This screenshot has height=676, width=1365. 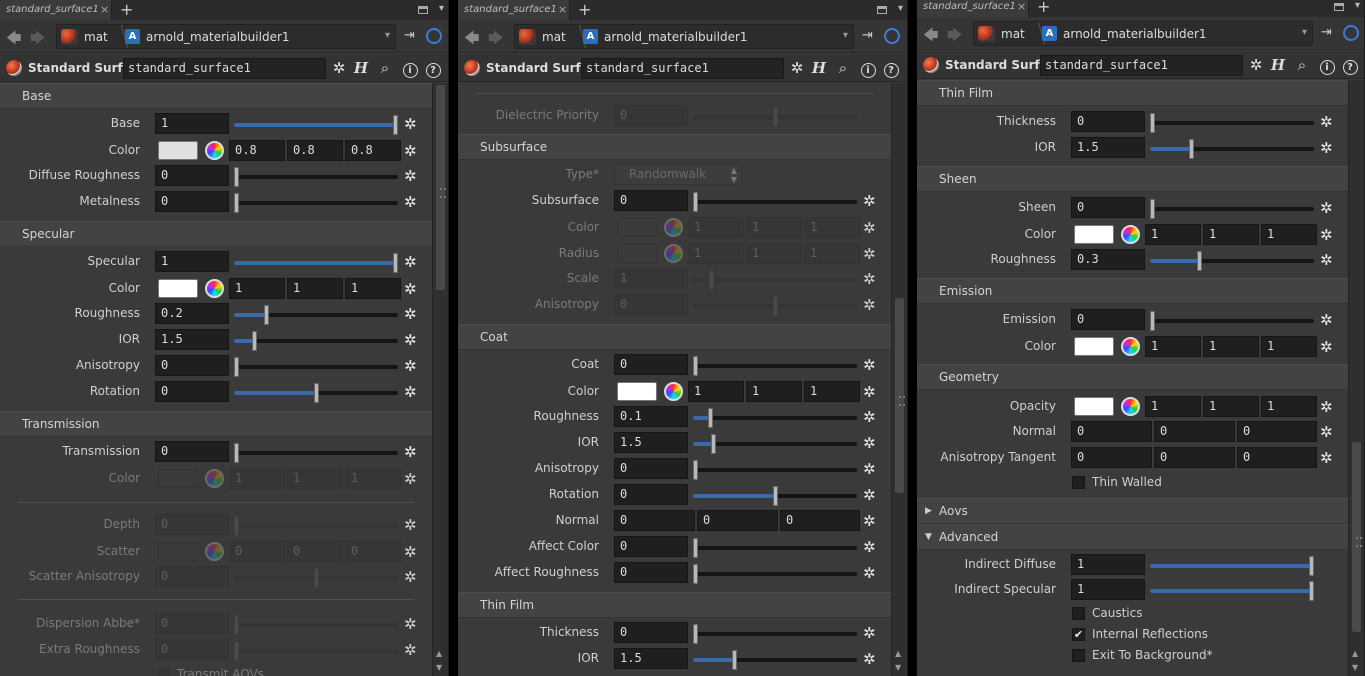 What do you see at coordinates (316, 315) in the screenshot?
I see `roughness-slider` at bounding box center [316, 315].